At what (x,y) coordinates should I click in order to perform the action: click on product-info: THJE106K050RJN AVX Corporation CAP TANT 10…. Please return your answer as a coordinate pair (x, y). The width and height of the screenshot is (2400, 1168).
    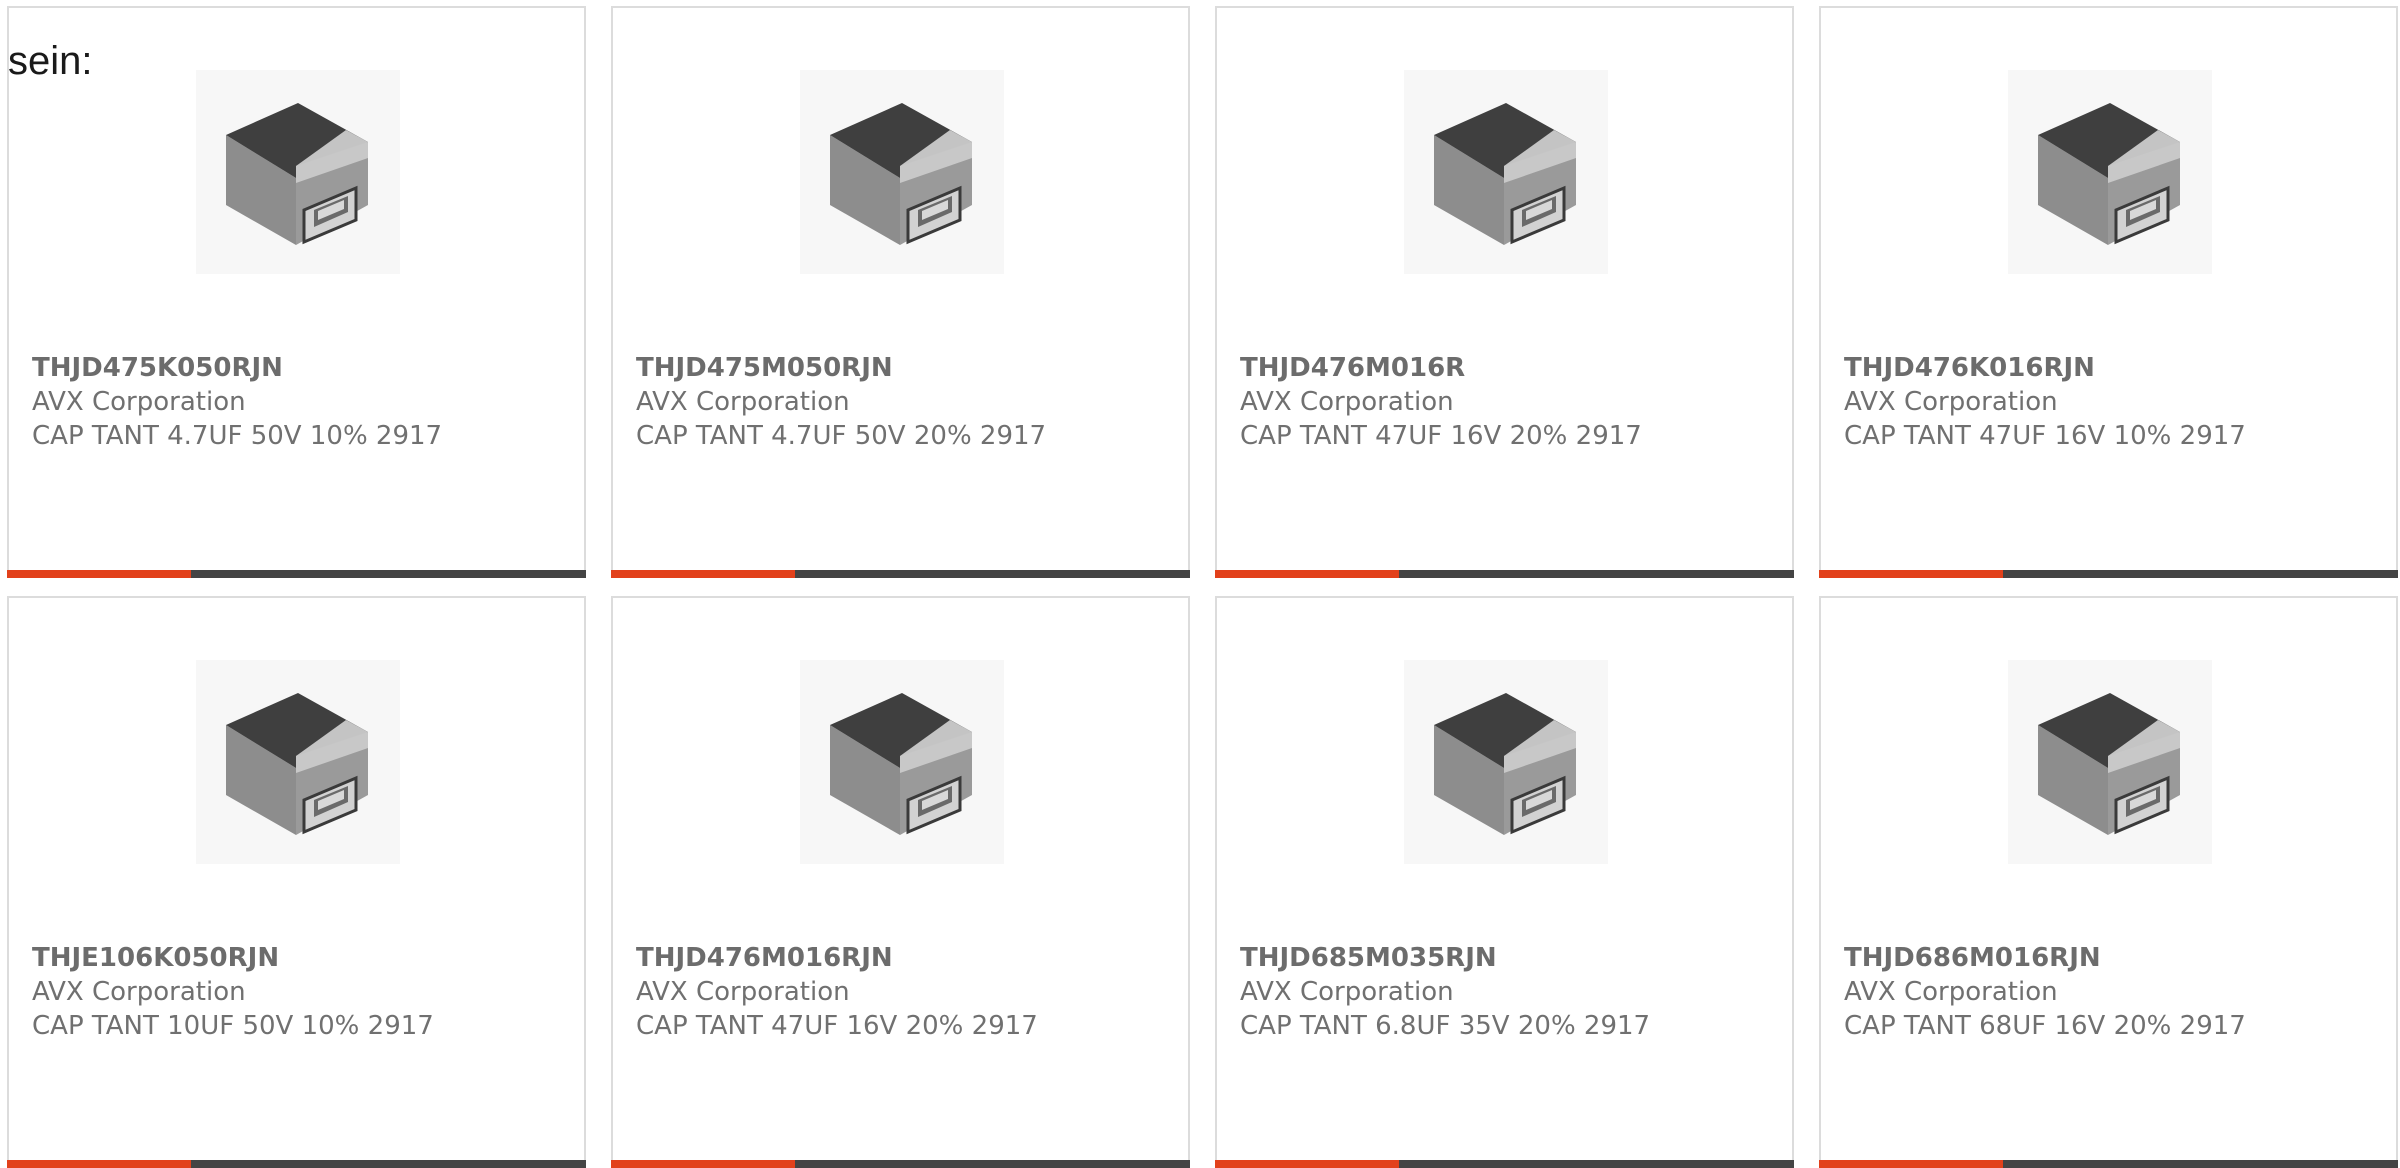
    Looking at the image, I should click on (303, 992).